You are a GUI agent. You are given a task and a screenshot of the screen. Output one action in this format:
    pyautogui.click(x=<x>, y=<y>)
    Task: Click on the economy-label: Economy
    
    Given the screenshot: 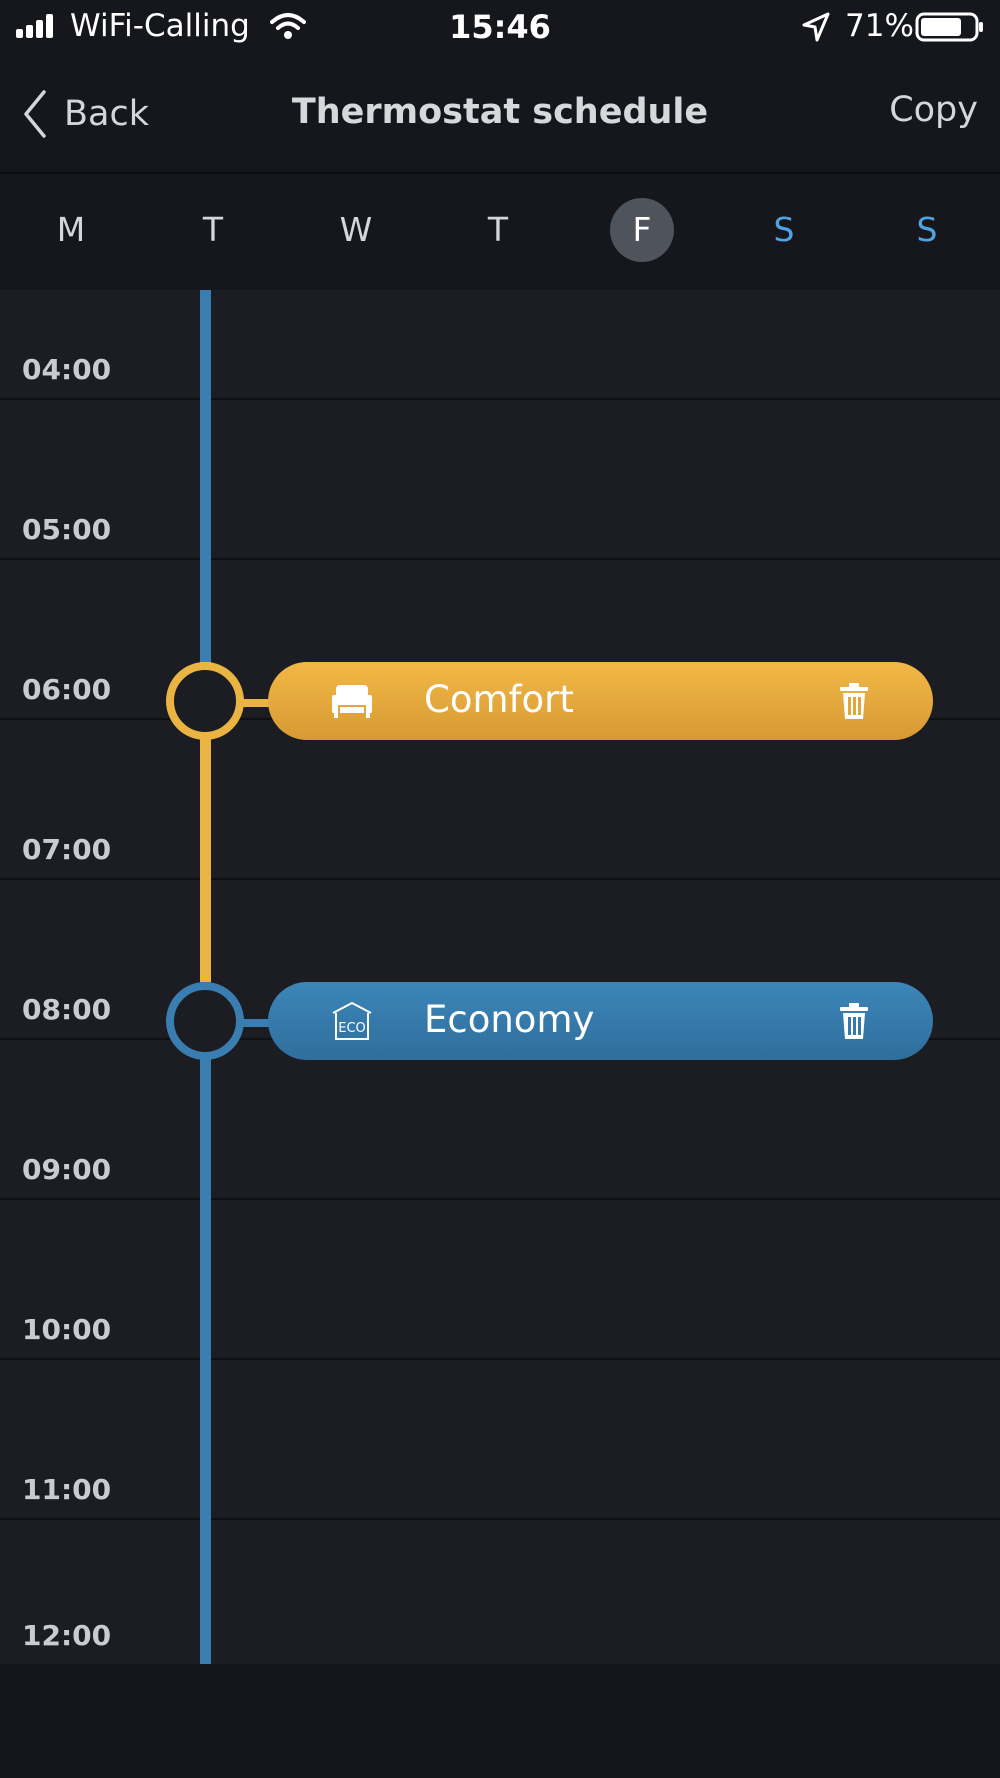 What is the action you would take?
    pyautogui.click(x=509, y=1019)
    